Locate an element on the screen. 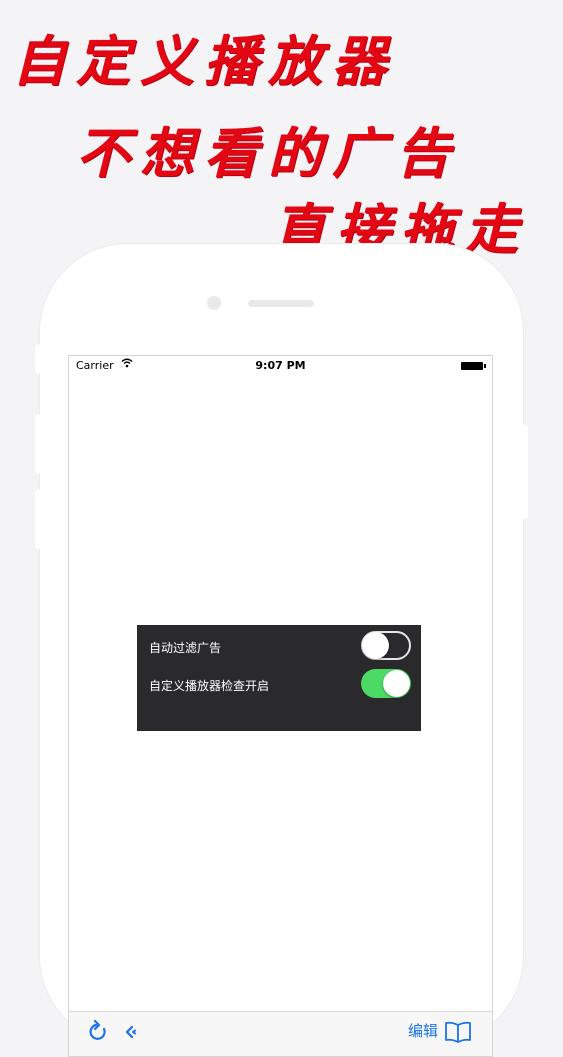 Image resolution: width=563 pixels, height=1057 pixels. power-button is located at coordinates (525, 471).